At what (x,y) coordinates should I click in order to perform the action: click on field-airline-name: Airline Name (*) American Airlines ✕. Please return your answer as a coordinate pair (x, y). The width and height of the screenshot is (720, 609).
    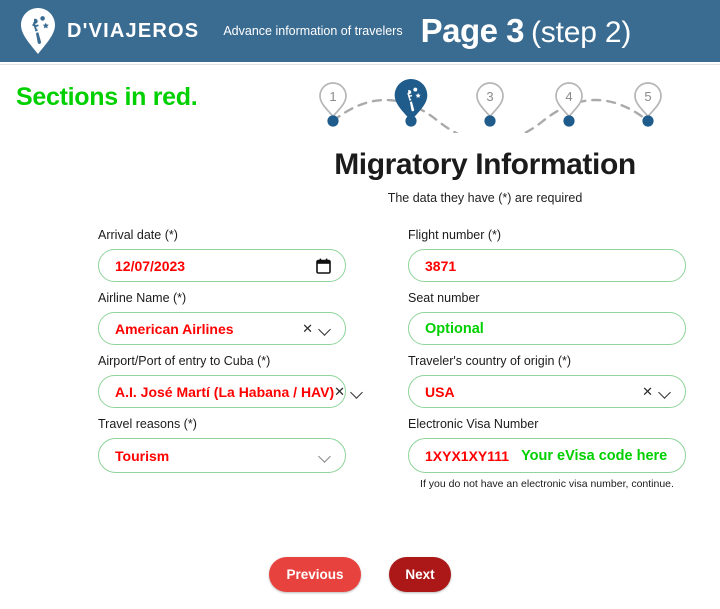
    Looking at the image, I should click on (180, 318).